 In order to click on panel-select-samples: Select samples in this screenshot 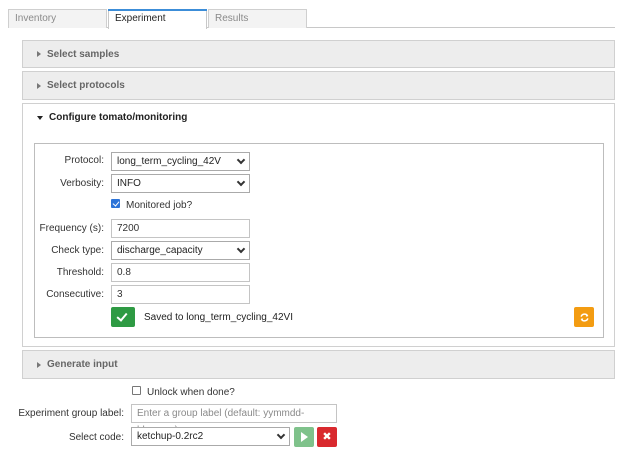, I will do `click(318, 54)`.